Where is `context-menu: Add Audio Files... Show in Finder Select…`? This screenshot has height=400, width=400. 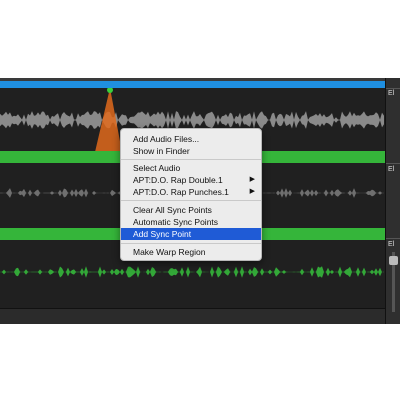
context-menu: Add Audio Files... Show in Finder Select… is located at coordinates (191, 194).